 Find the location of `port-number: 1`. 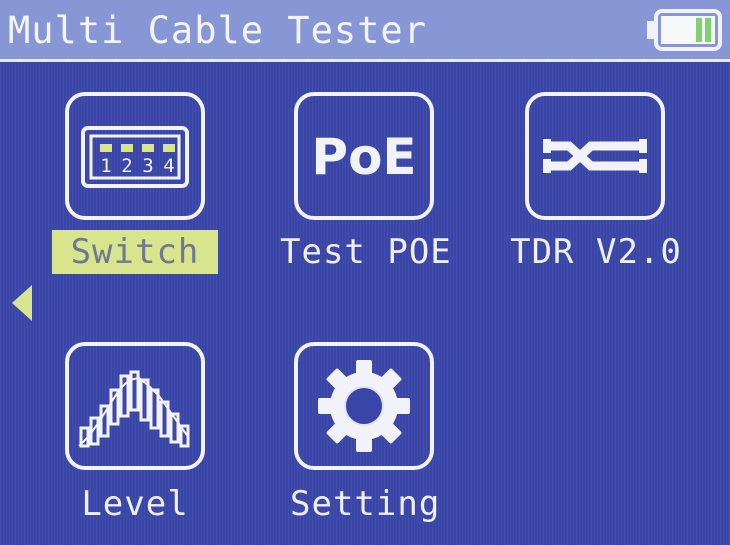

port-number: 1 is located at coordinates (105, 166).